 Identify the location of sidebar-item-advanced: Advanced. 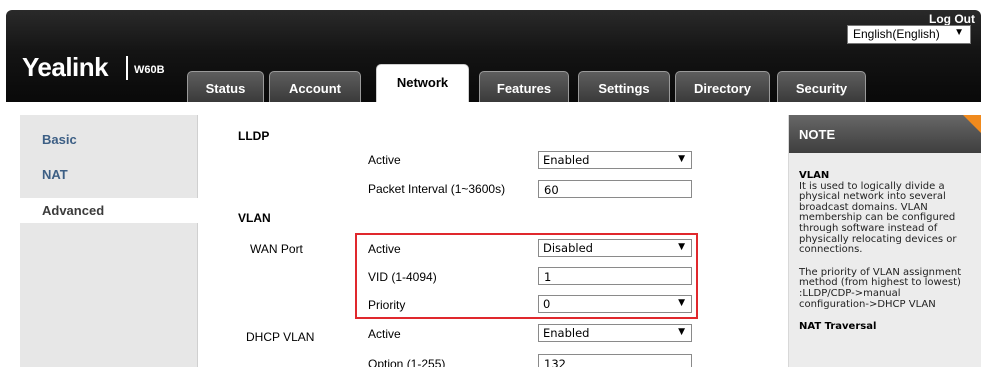
(109, 210).